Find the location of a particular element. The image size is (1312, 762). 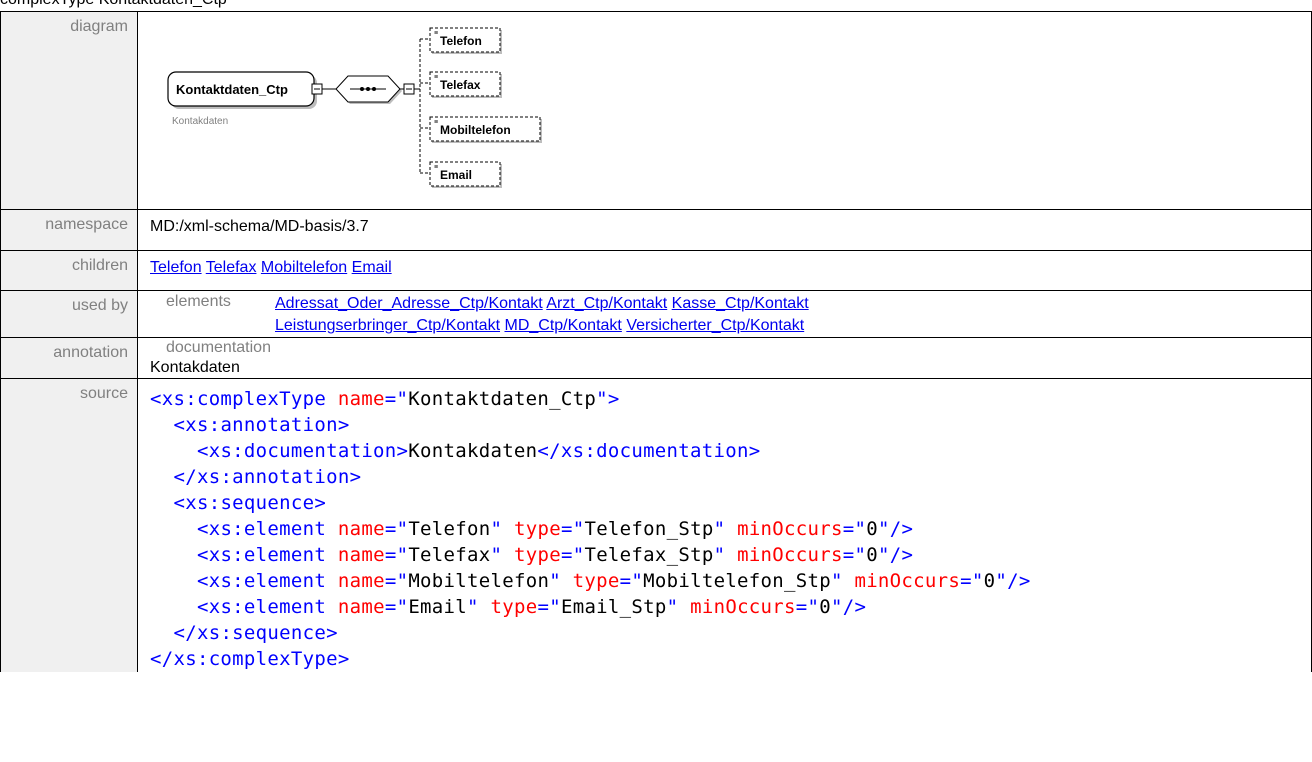

child-telefax-icon: ≡ is located at coordinates (436, 77).